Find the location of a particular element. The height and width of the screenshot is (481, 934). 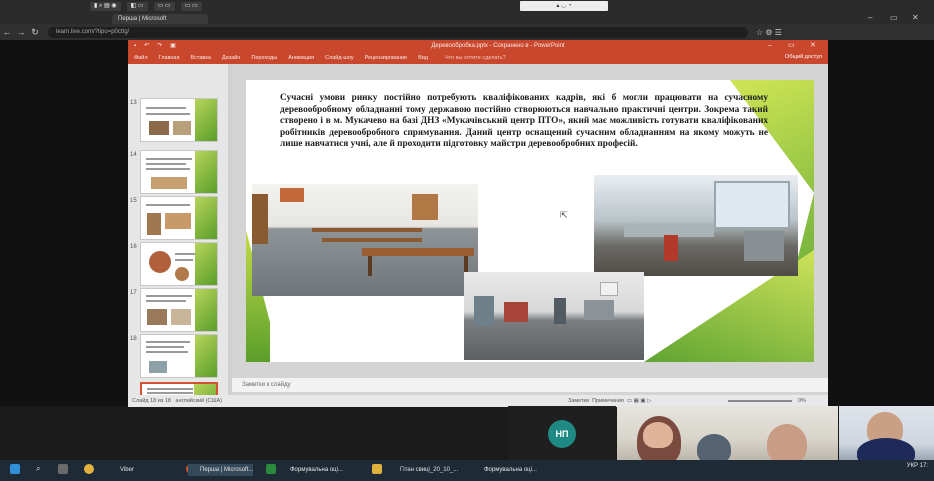

workshop-hall-photo is located at coordinates (554, 316).